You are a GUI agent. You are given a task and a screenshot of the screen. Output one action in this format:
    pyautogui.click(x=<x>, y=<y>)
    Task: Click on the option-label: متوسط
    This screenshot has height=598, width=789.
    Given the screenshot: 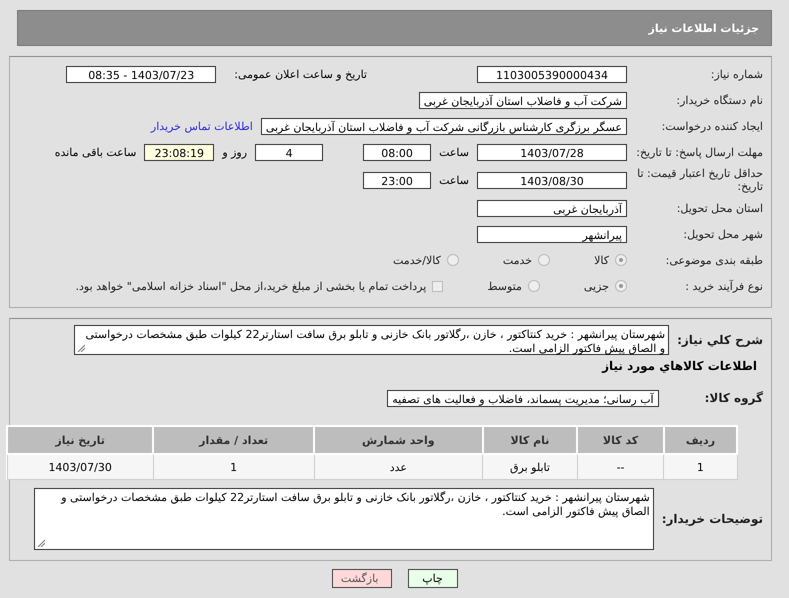 What is the action you would take?
    pyautogui.click(x=504, y=286)
    